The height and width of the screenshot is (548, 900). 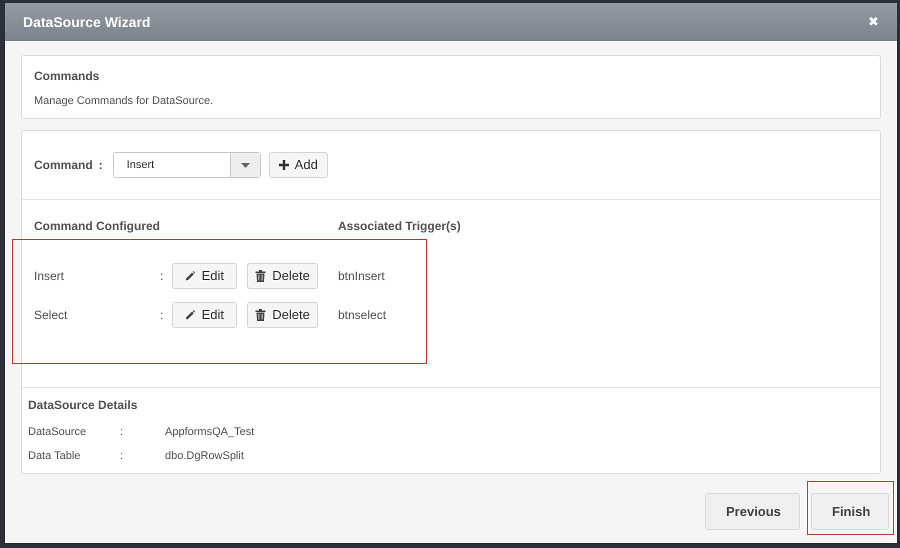 What do you see at coordinates (58, 432) in the screenshot?
I see `detail-label: DataSource` at bounding box center [58, 432].